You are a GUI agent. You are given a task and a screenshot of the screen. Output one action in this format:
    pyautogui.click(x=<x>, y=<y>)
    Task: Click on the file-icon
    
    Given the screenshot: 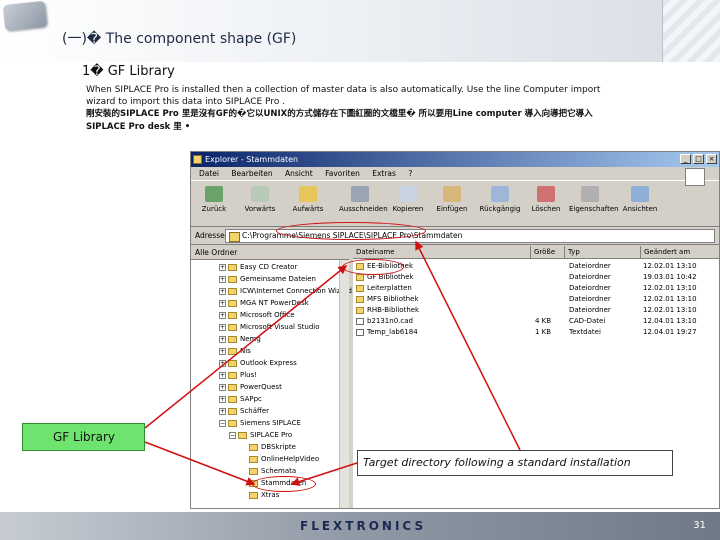 What is the action you would take?
    pyautogui.click(x=360, y=321)
    